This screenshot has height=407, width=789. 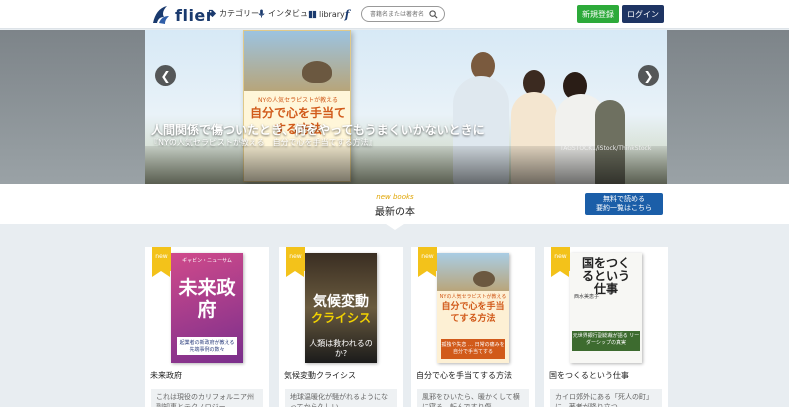 I want to click on free-summaries-button: 無料で読める 要約一覧はこちら, so click(x=624, y=204).